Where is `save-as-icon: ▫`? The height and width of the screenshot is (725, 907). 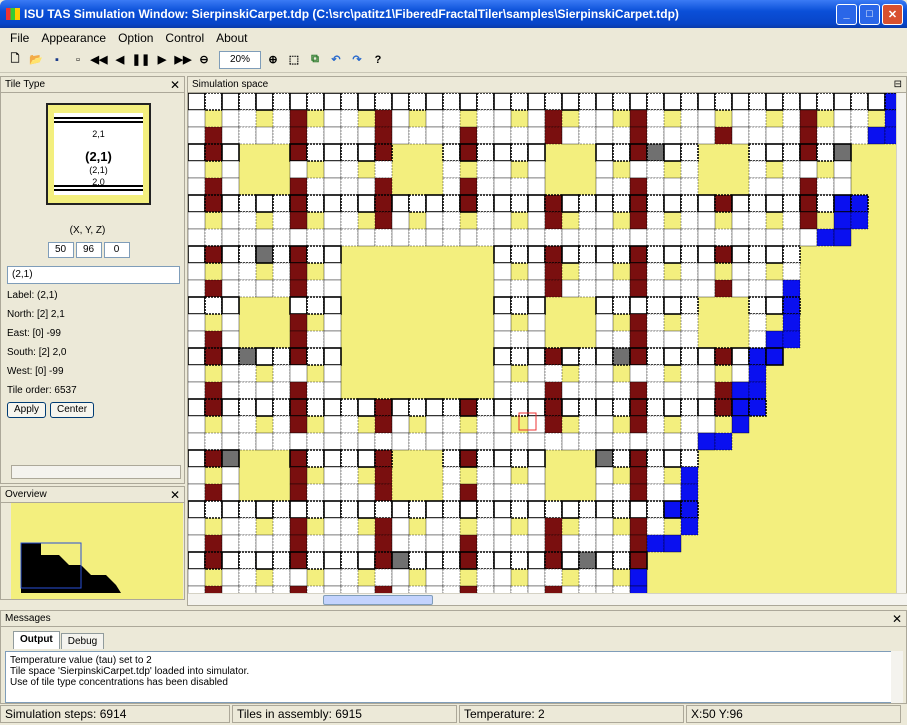 save-as-icon: ▫ is located at coordinates (78, 60).